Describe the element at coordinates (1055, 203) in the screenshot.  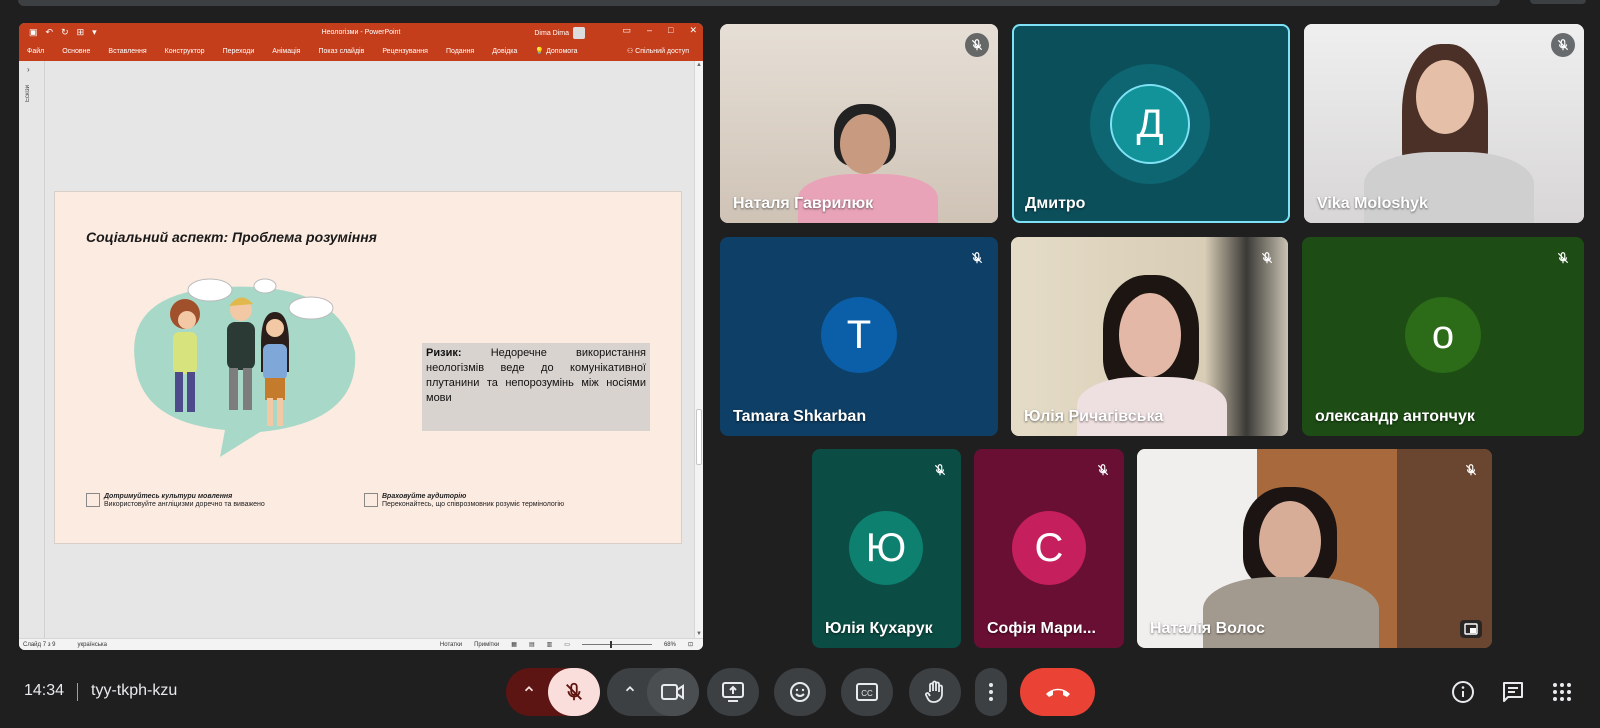
I see `participant-name: Дмитро` at that location.